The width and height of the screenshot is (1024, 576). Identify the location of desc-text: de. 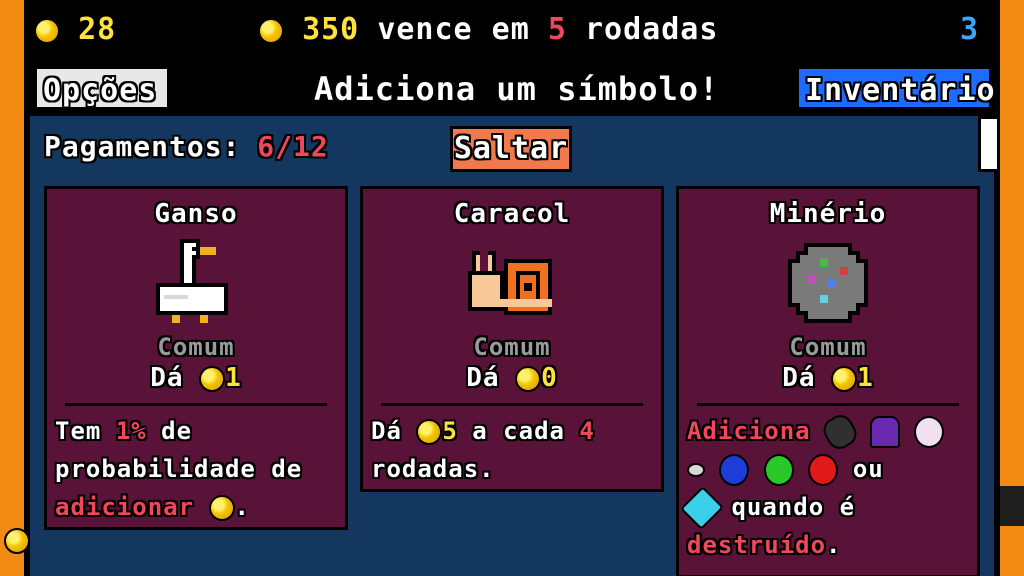
(177, 431).